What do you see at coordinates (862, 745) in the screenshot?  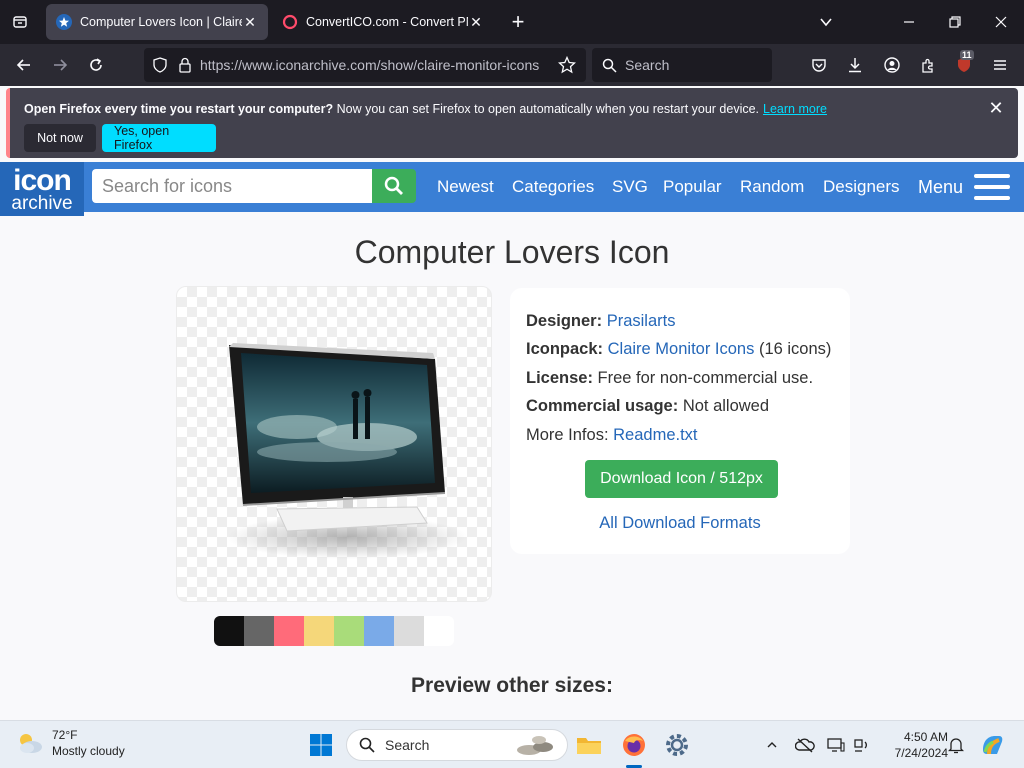 I see `network-volume-icon` at bounding box center [862, 745].